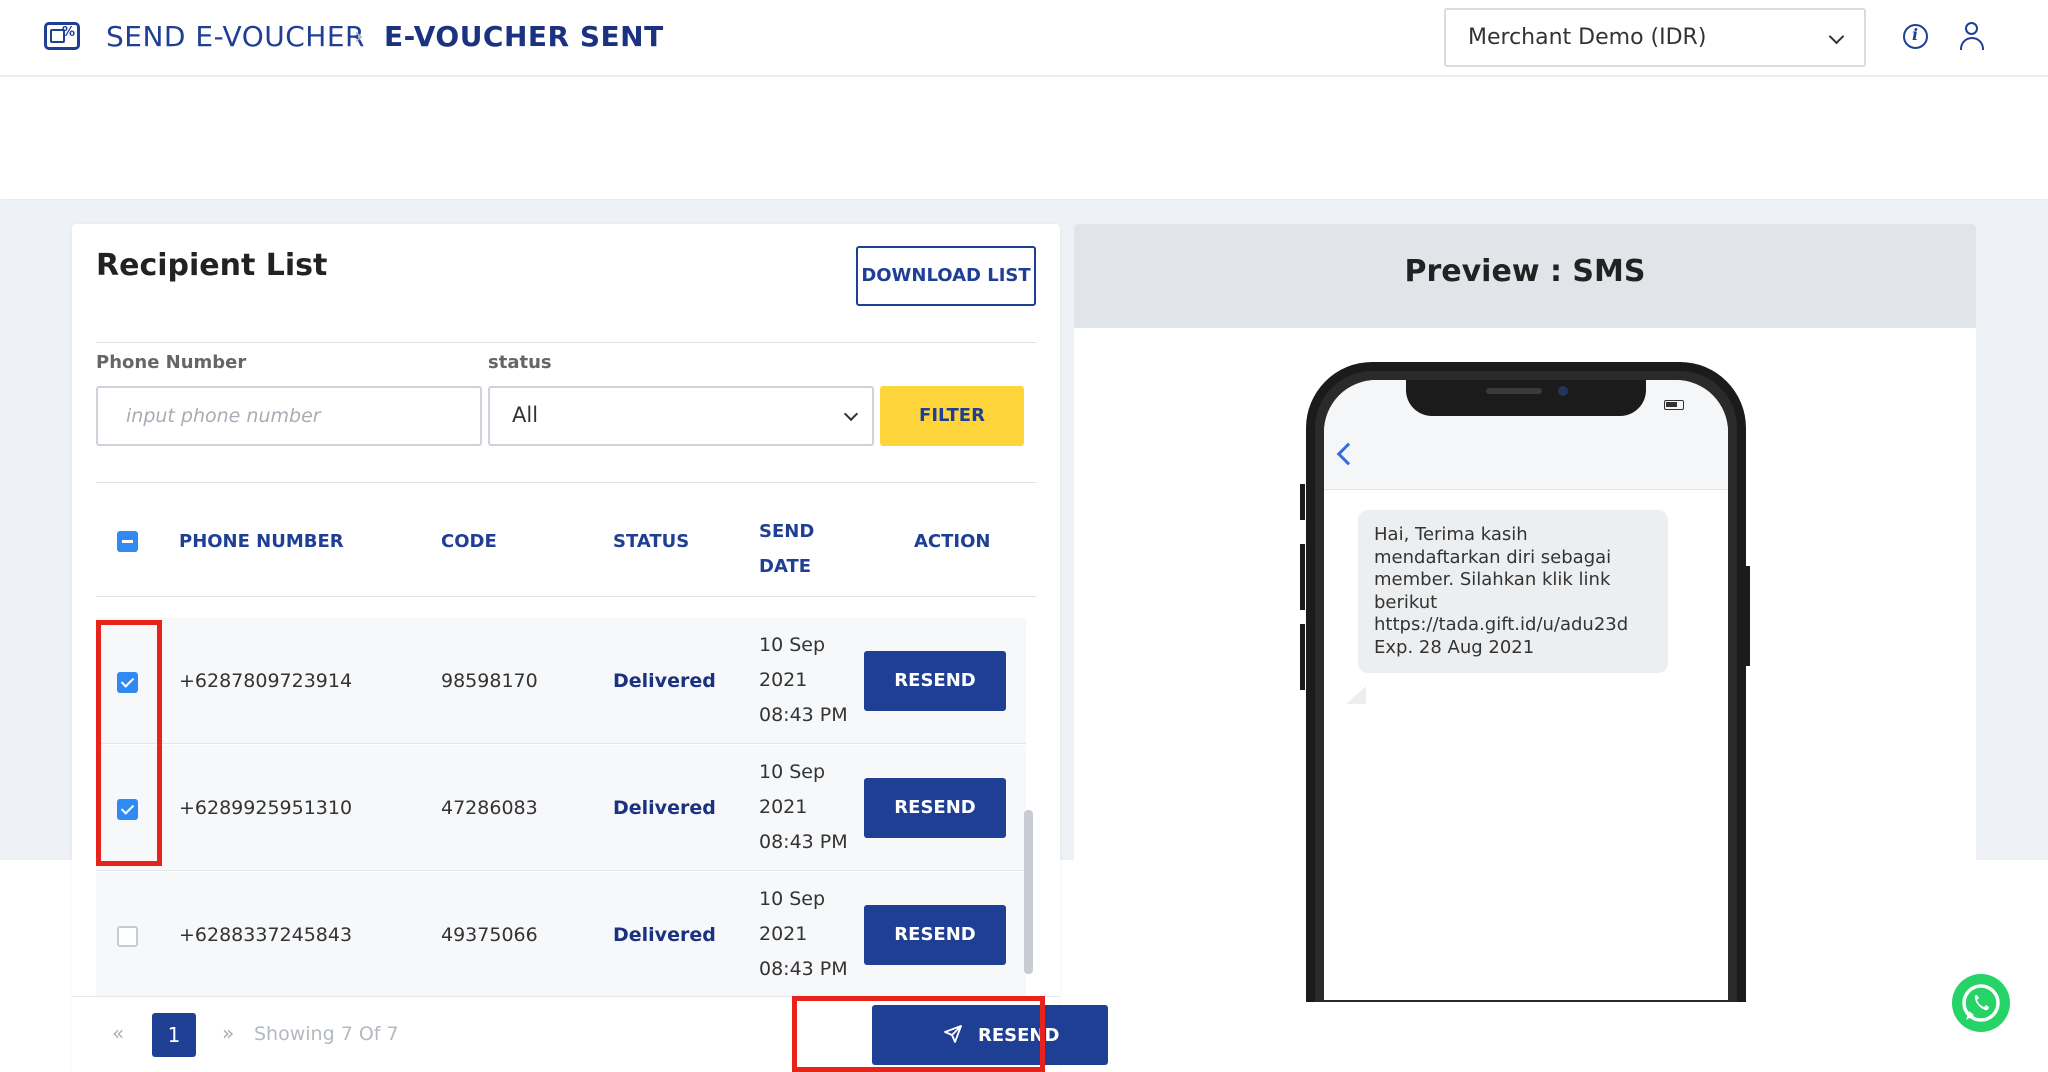 This screenshot has width=2048, height=1072. Describe the element at coordinates (171, 362) in the screenshot. I see `phone-number-label: Phone Number` at that location.